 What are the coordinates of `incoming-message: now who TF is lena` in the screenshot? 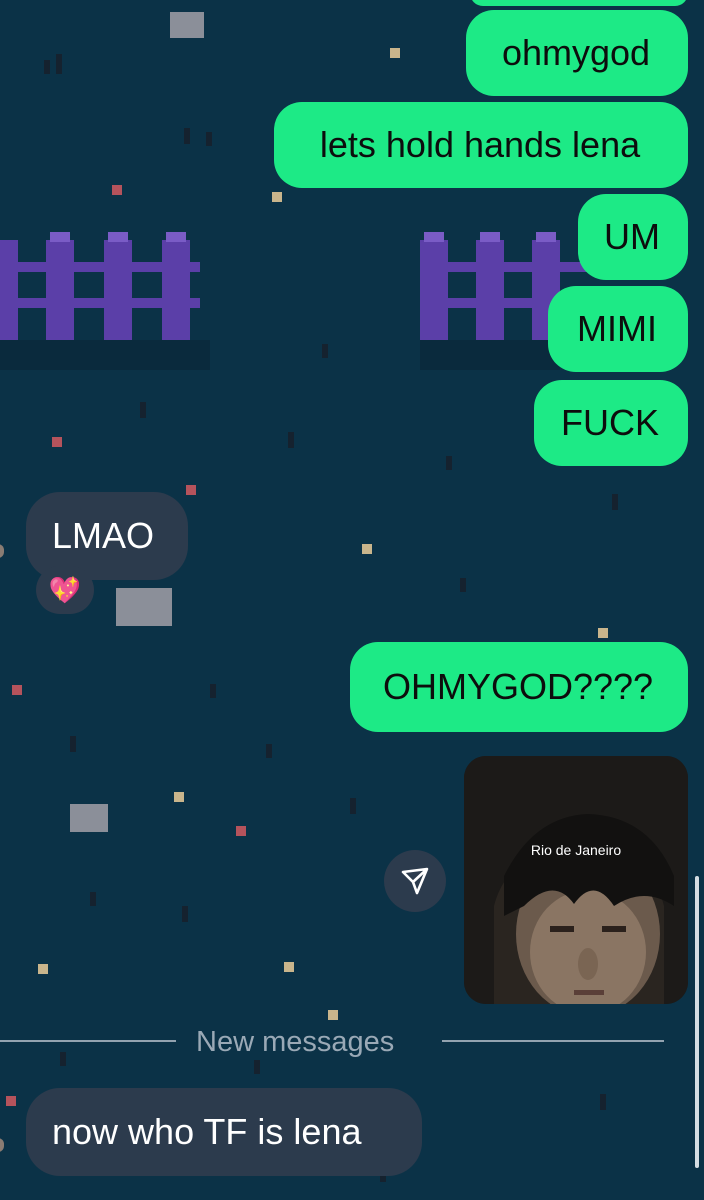 It's located at (224, 1132).